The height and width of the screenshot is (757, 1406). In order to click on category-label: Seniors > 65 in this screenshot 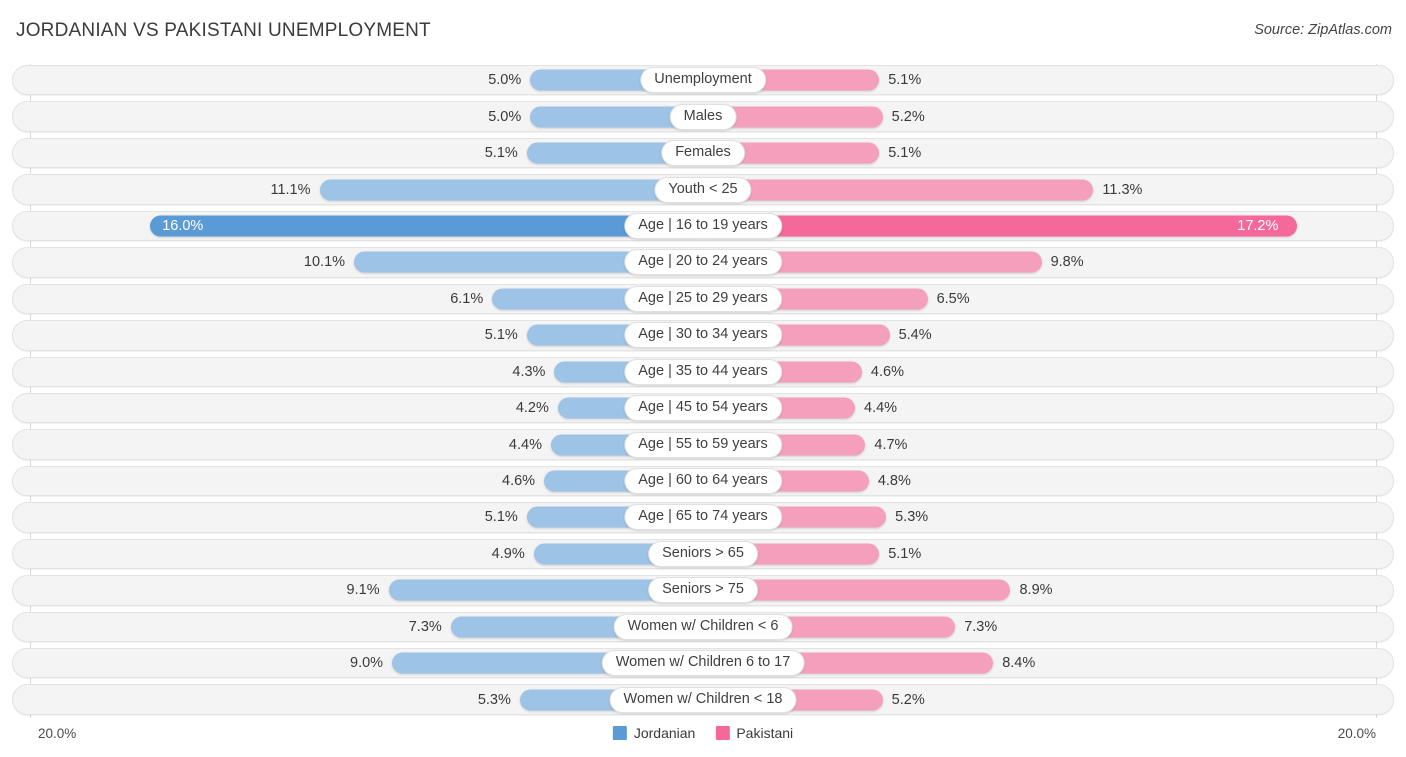, I will do `click(703, 553)`.